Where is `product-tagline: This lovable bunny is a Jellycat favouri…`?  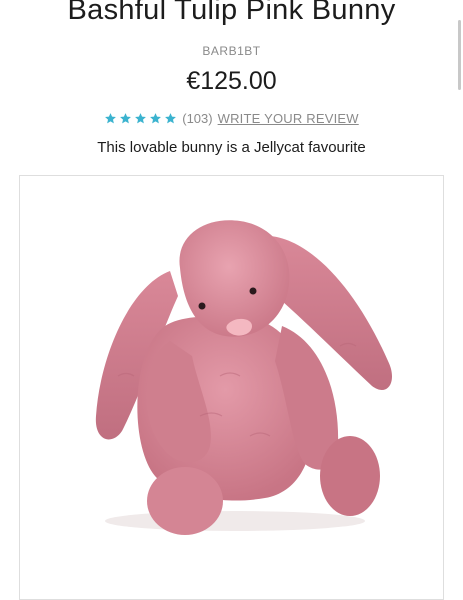
product-tagline: This lovable bunny is a Jellycat favouri… is located at coordinates (231, 147).